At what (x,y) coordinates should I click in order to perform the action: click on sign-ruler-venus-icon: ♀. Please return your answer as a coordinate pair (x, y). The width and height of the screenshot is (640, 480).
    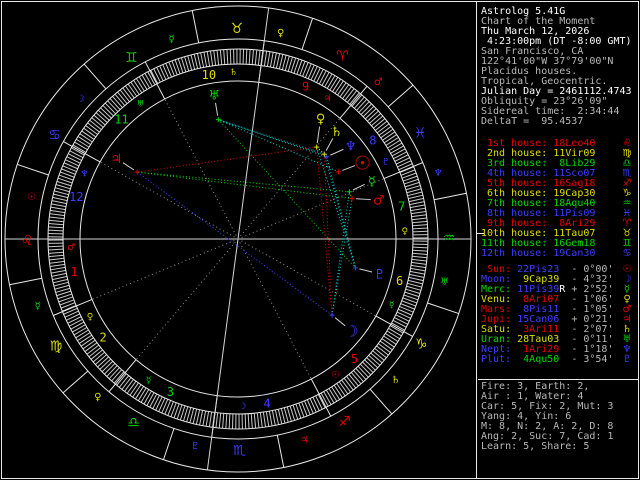
    Looking at the image, I should click on (97, 397).